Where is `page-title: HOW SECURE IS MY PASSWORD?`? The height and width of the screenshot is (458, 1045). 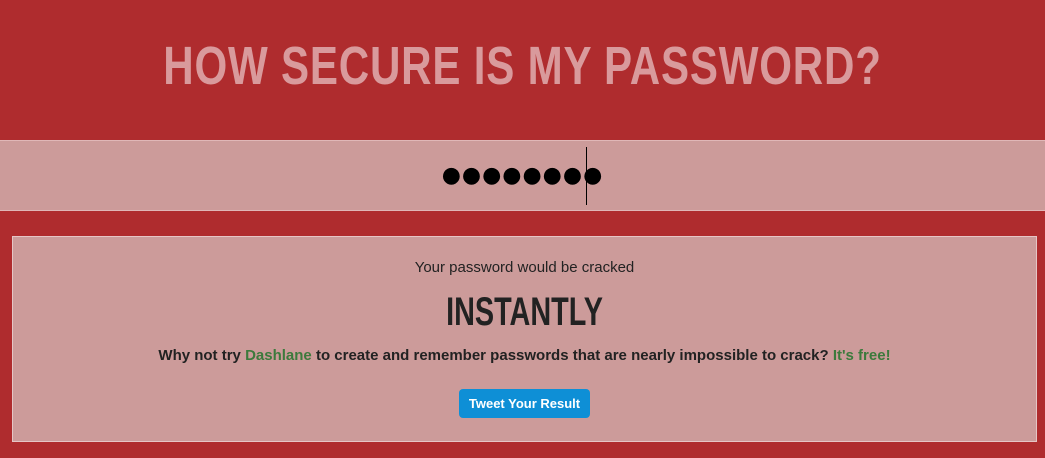 page-title: HOW SECURE IS MY PASSWORD? is located at coordinates (522, 66).